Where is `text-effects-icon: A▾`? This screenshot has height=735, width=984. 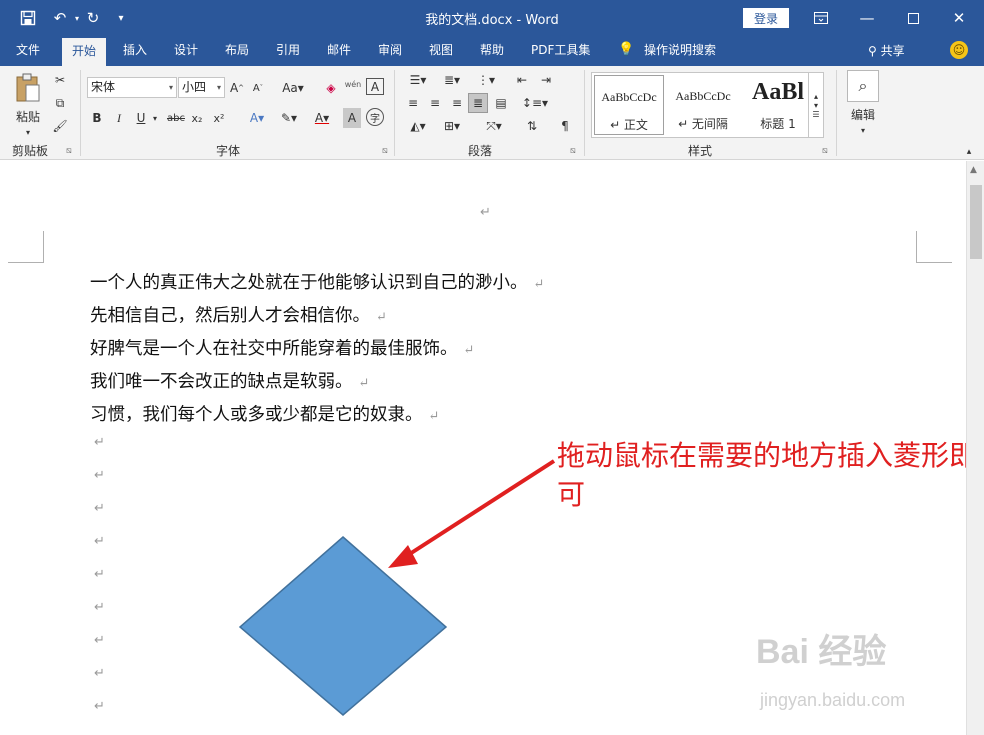
text-effects-icon: A▾ is located at coordinates (257, 118).